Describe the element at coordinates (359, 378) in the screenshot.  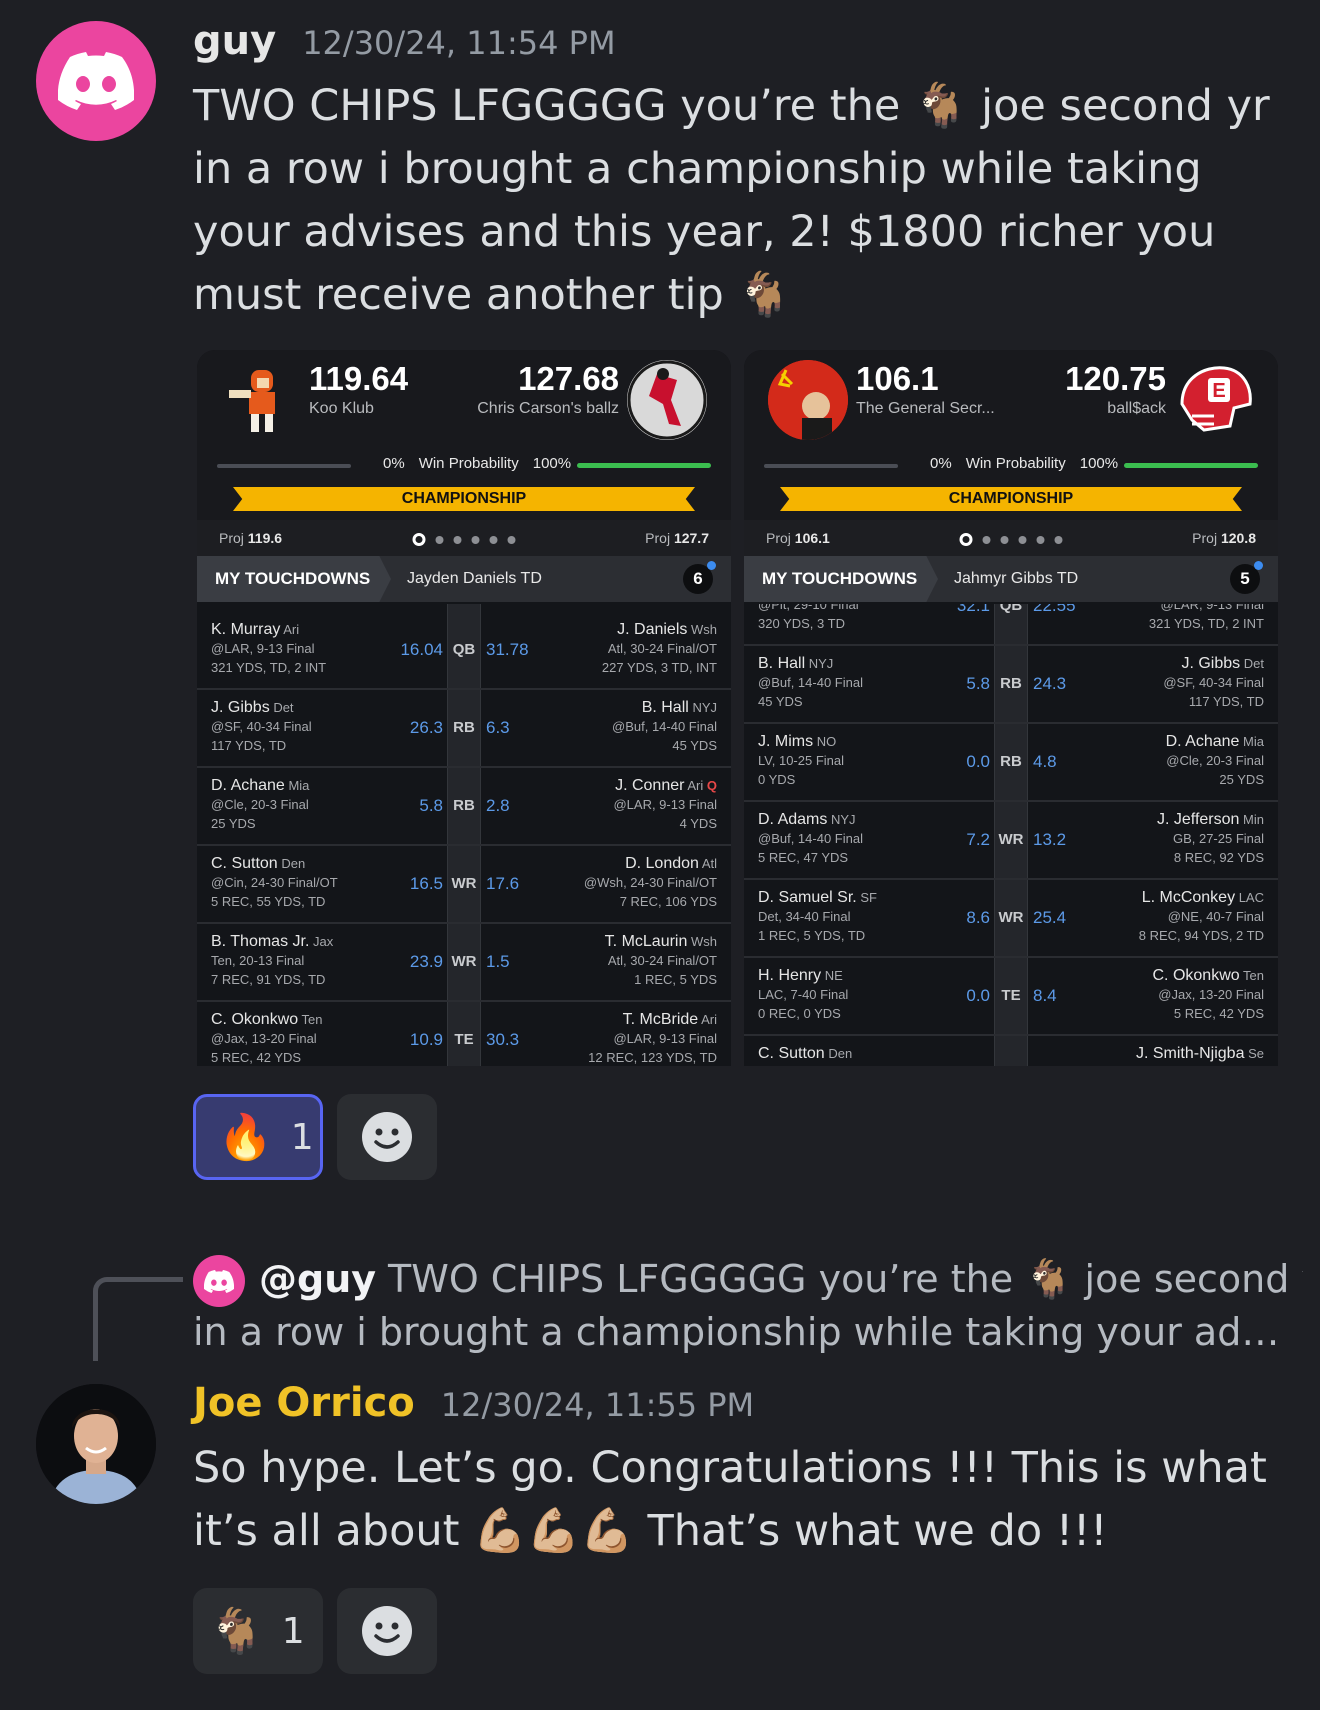
I see `team-score: 119.64` at that location.